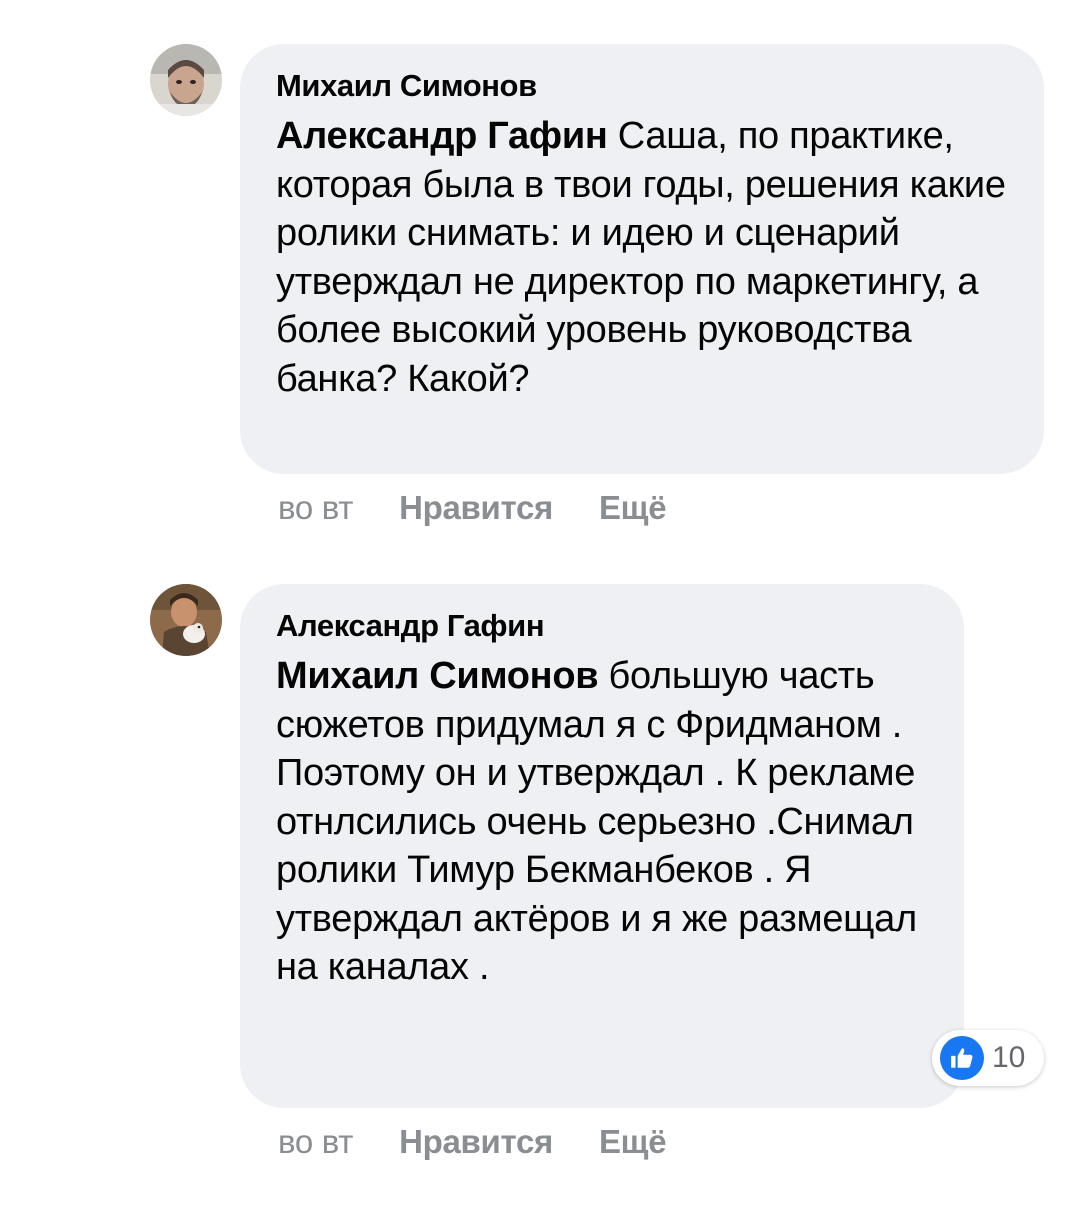 Image resolution: width=1080 pixels, height=1210 pixels. Describe the element at coordinates (437, 676) in the screenshot. I see `mention-link: Михаил Симонов` at that location.